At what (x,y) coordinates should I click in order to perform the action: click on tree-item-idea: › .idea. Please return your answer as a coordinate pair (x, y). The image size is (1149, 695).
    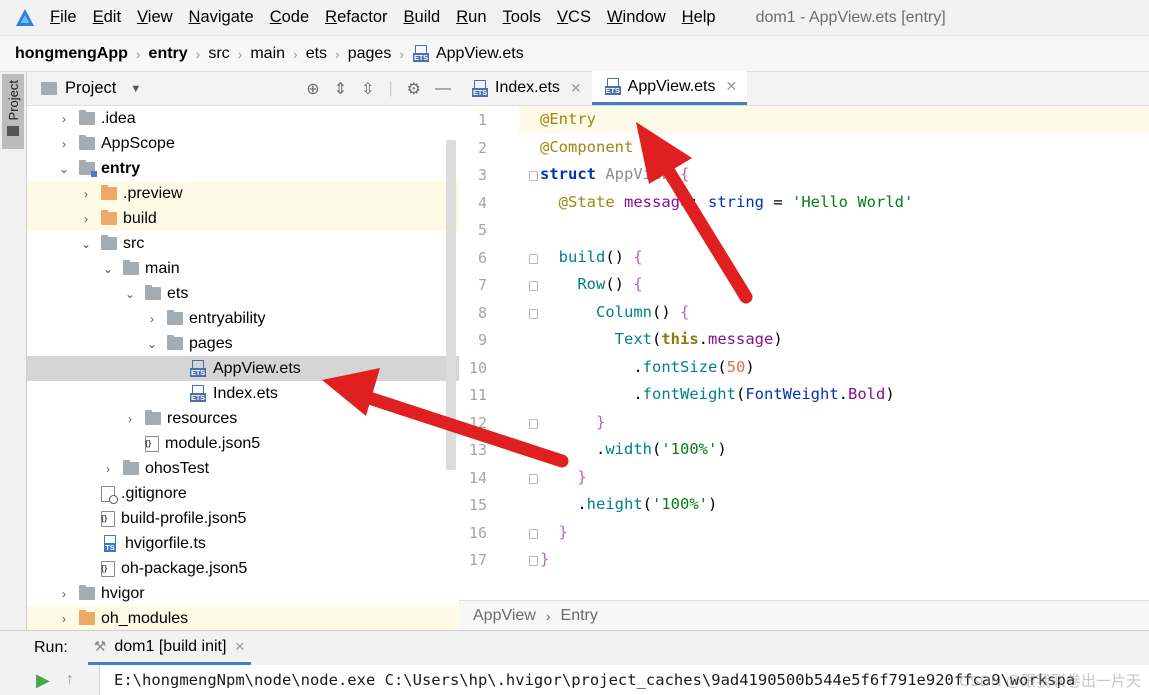
    Looking at the image, I should click on (243, 118).